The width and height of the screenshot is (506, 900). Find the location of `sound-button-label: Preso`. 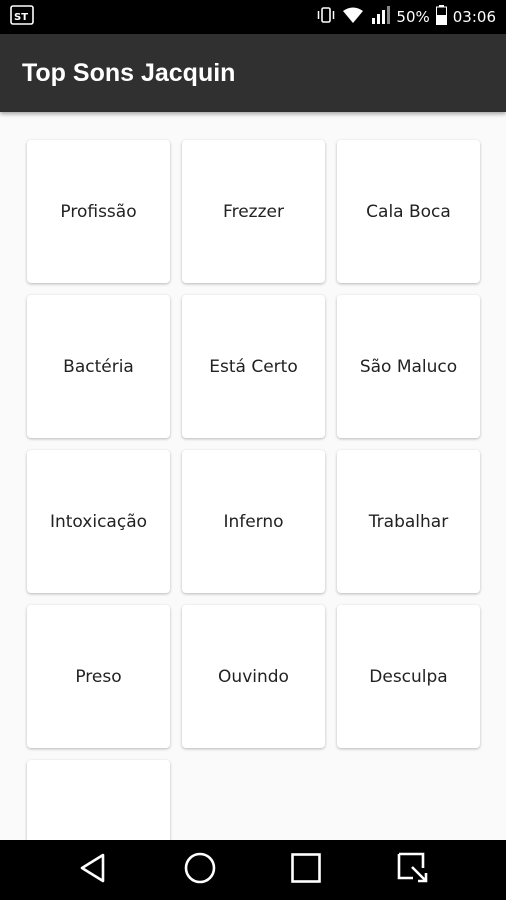

sound-button-label: Preso is located at coordinates (98, 676).